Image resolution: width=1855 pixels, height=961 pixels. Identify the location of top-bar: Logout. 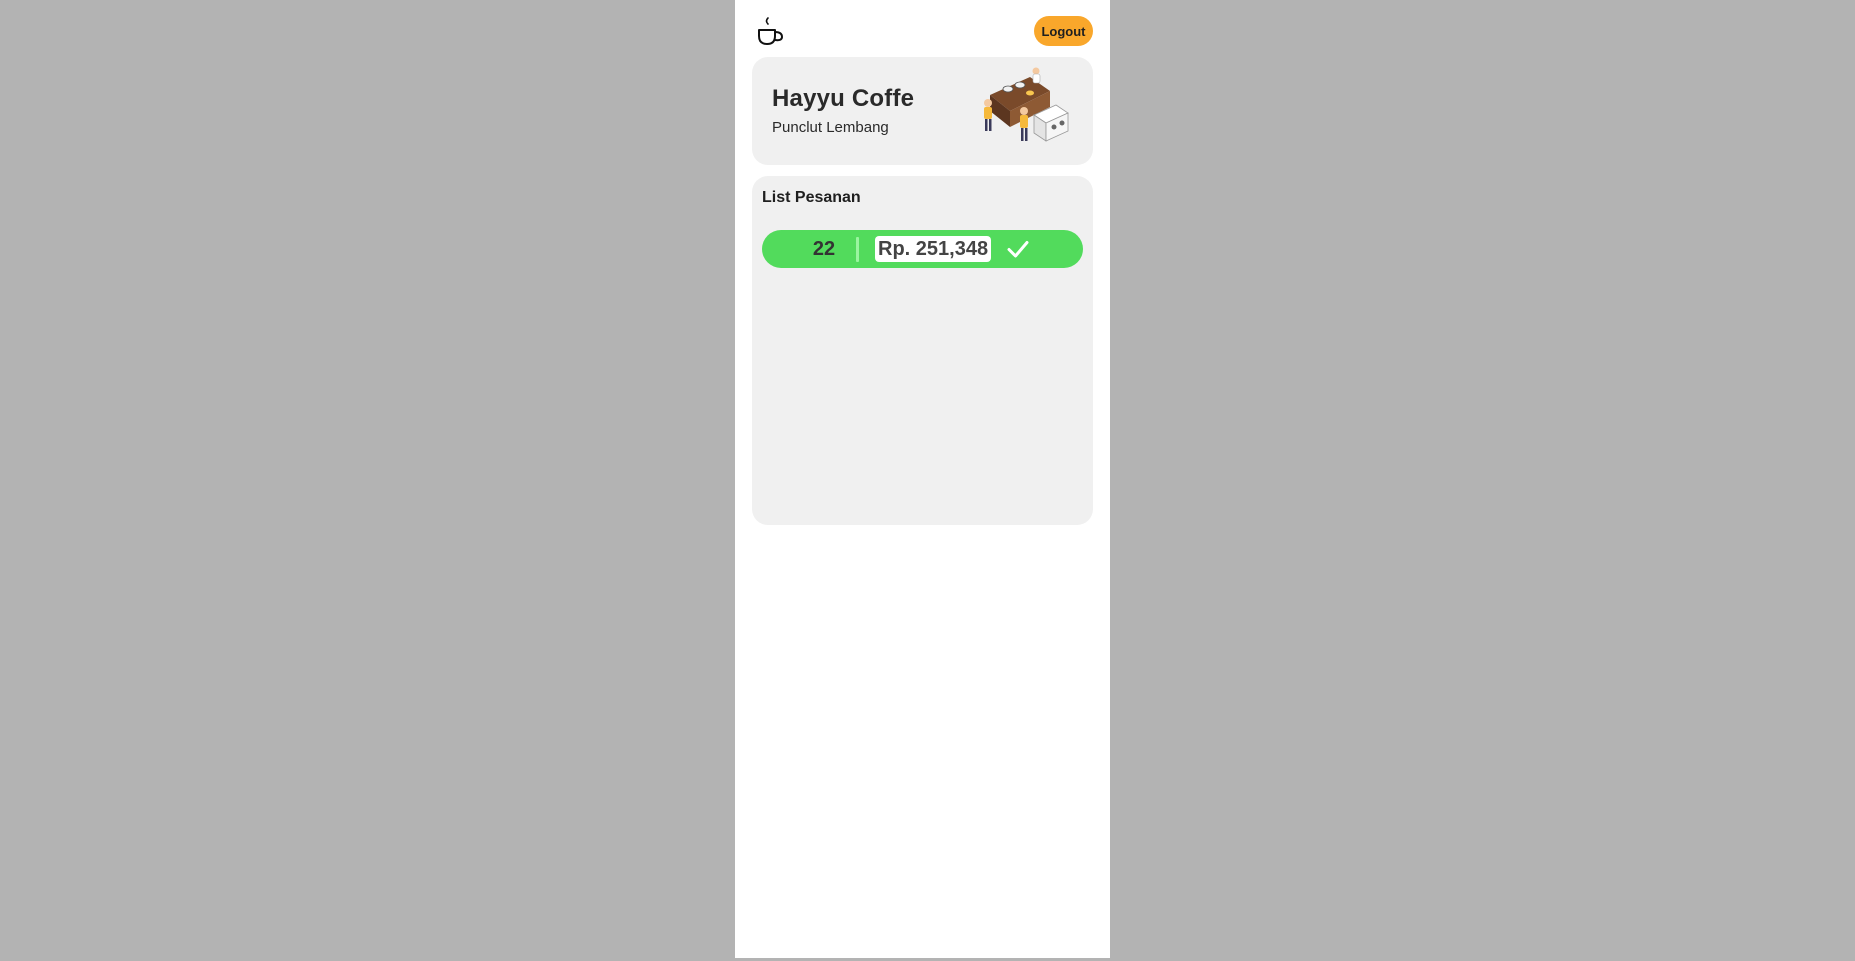
(922, 28).